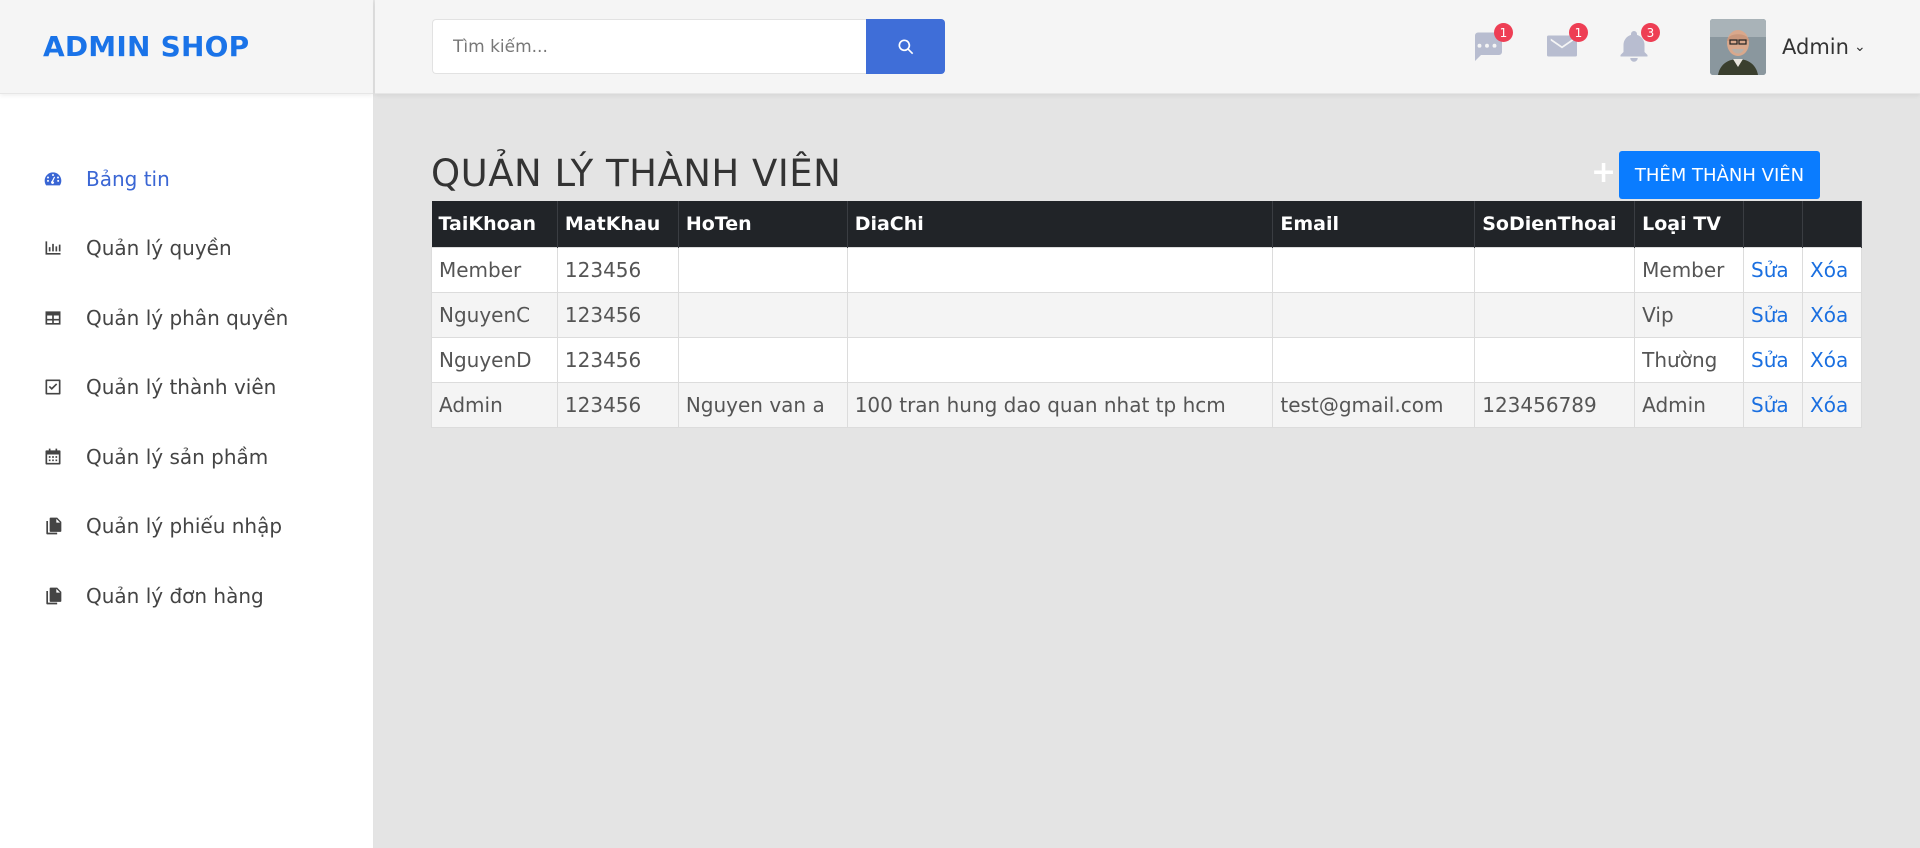  Describe the element at coordinates (1147, 47) in the screenshot. I see `topbar: 1 1 3 Admin ⌄` at that location.